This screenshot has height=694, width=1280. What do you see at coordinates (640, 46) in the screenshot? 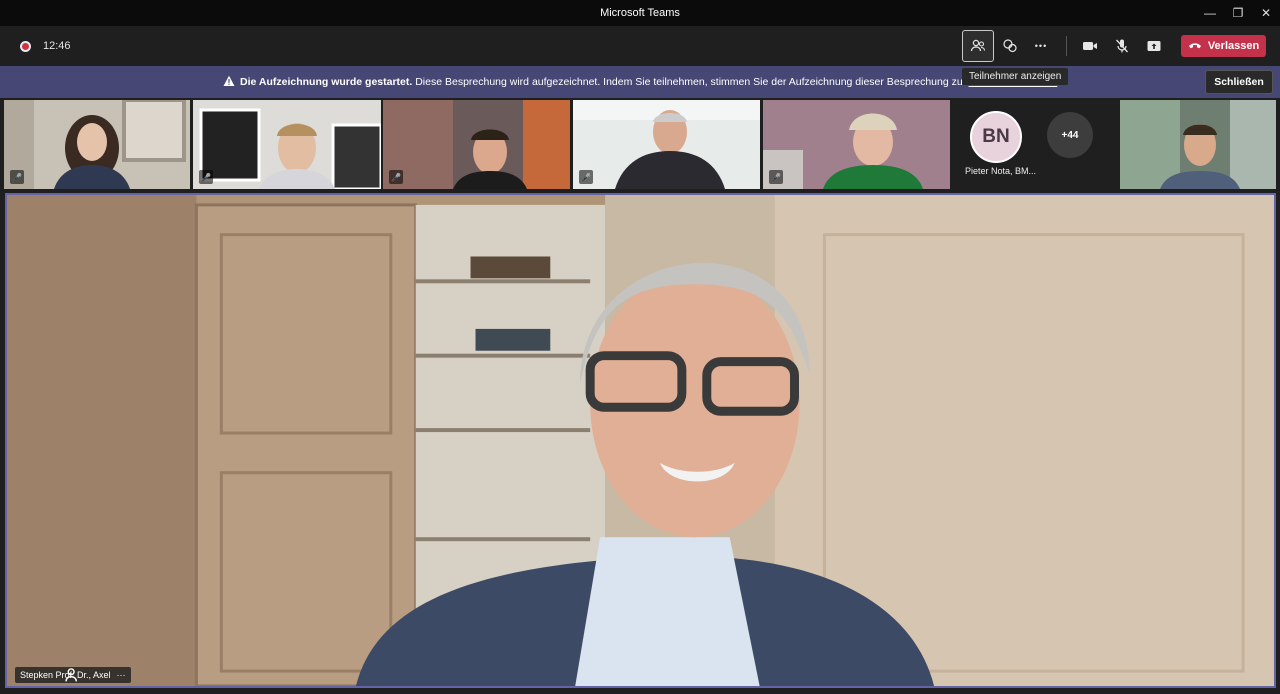
I see `meeting-toolbar: 12:46 ••• Verlassen` at bounding box center [640, 46].